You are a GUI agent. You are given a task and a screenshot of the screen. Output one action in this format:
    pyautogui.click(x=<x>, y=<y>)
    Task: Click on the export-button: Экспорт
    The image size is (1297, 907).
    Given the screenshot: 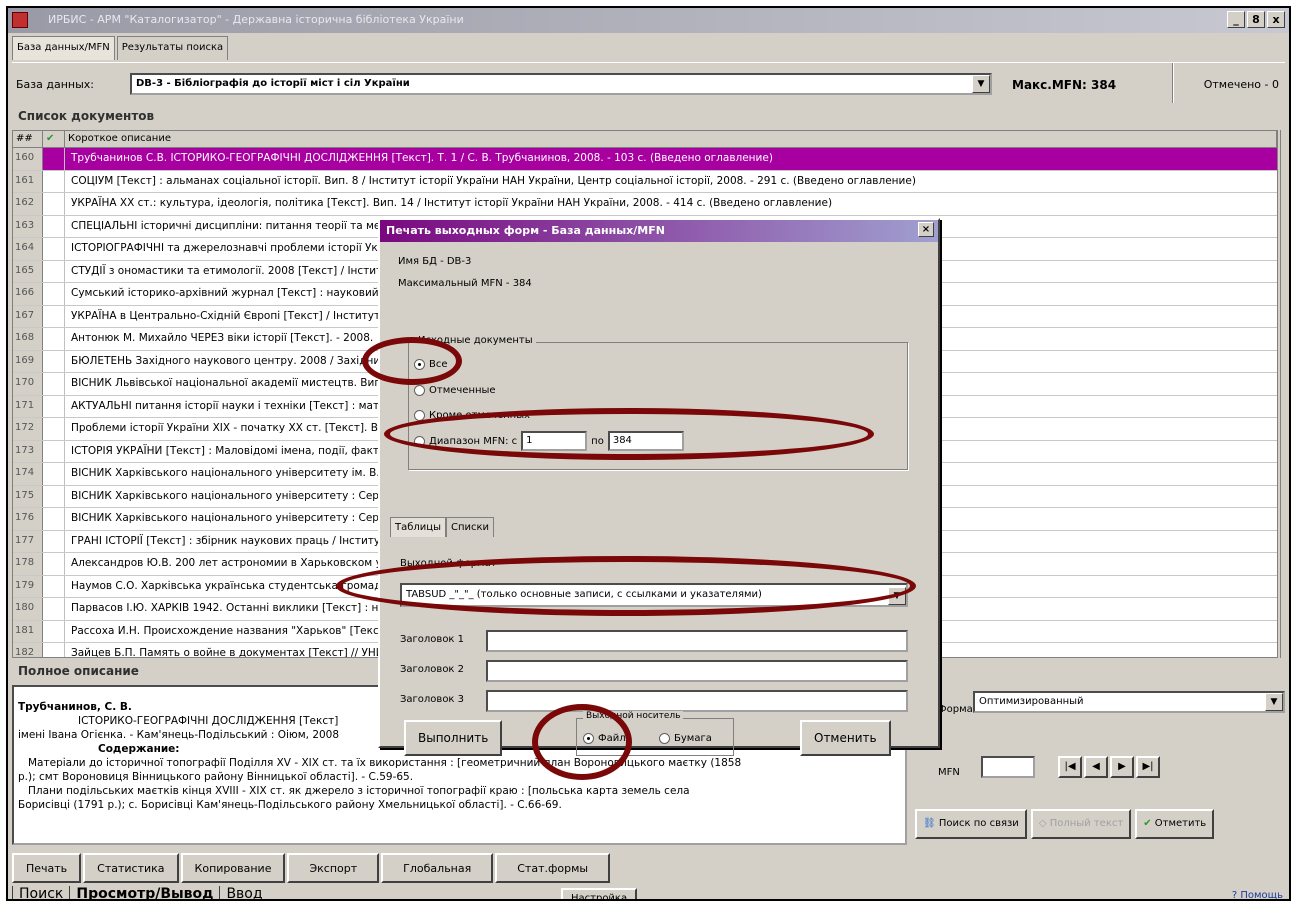 What is the action you would take?
    pyautogui.click(x=333, y=868)
    